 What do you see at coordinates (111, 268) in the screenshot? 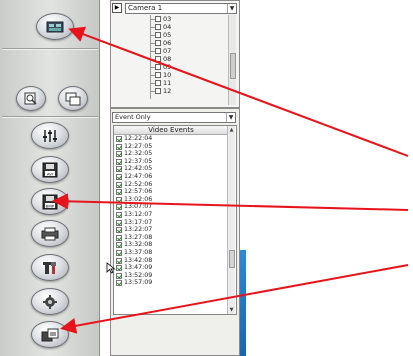
I see `mouse-cursor-icon` at bounding box center [111, 268].